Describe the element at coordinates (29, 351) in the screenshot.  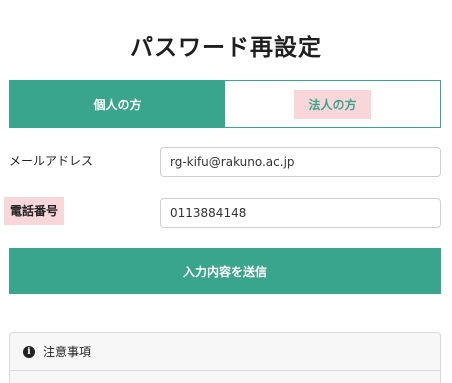
I see `info-icon: i` at that location.